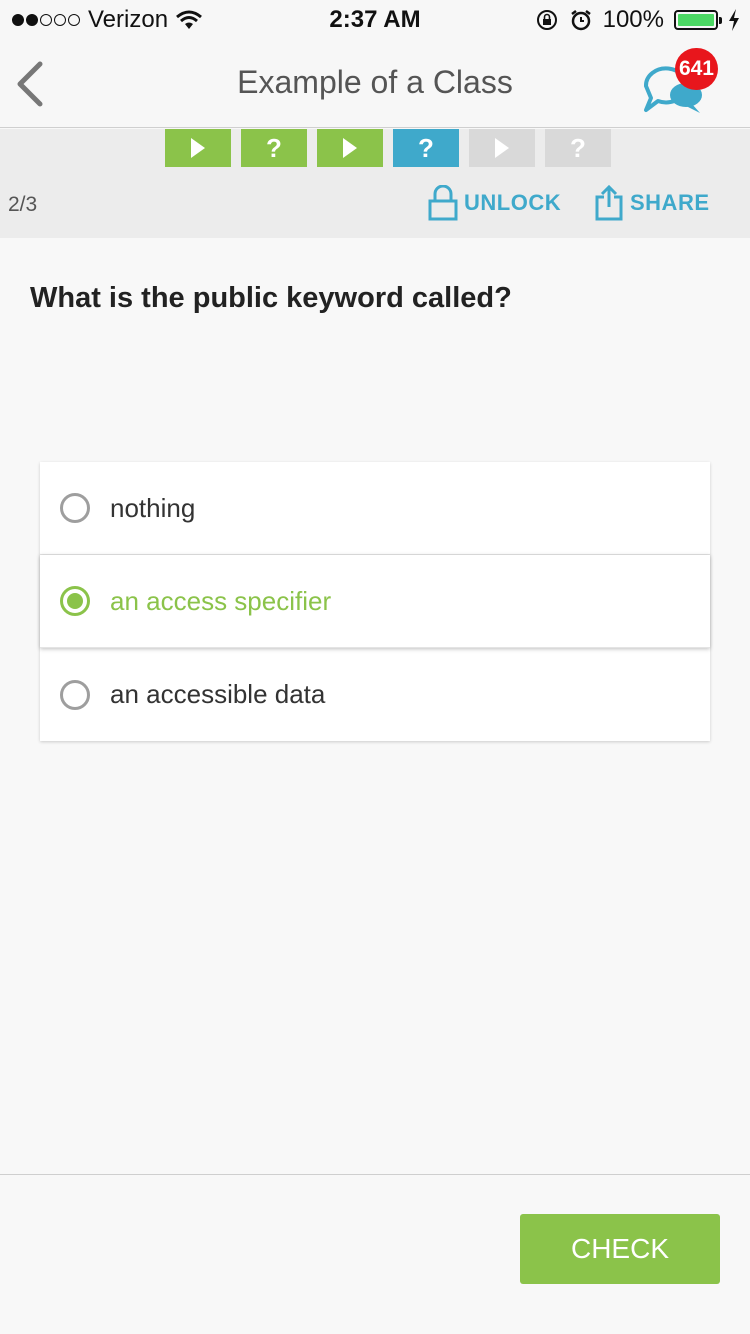  I want to click on lesson-progress: ??? 2/3 UNLOCK SHARE, so click(375, 183).